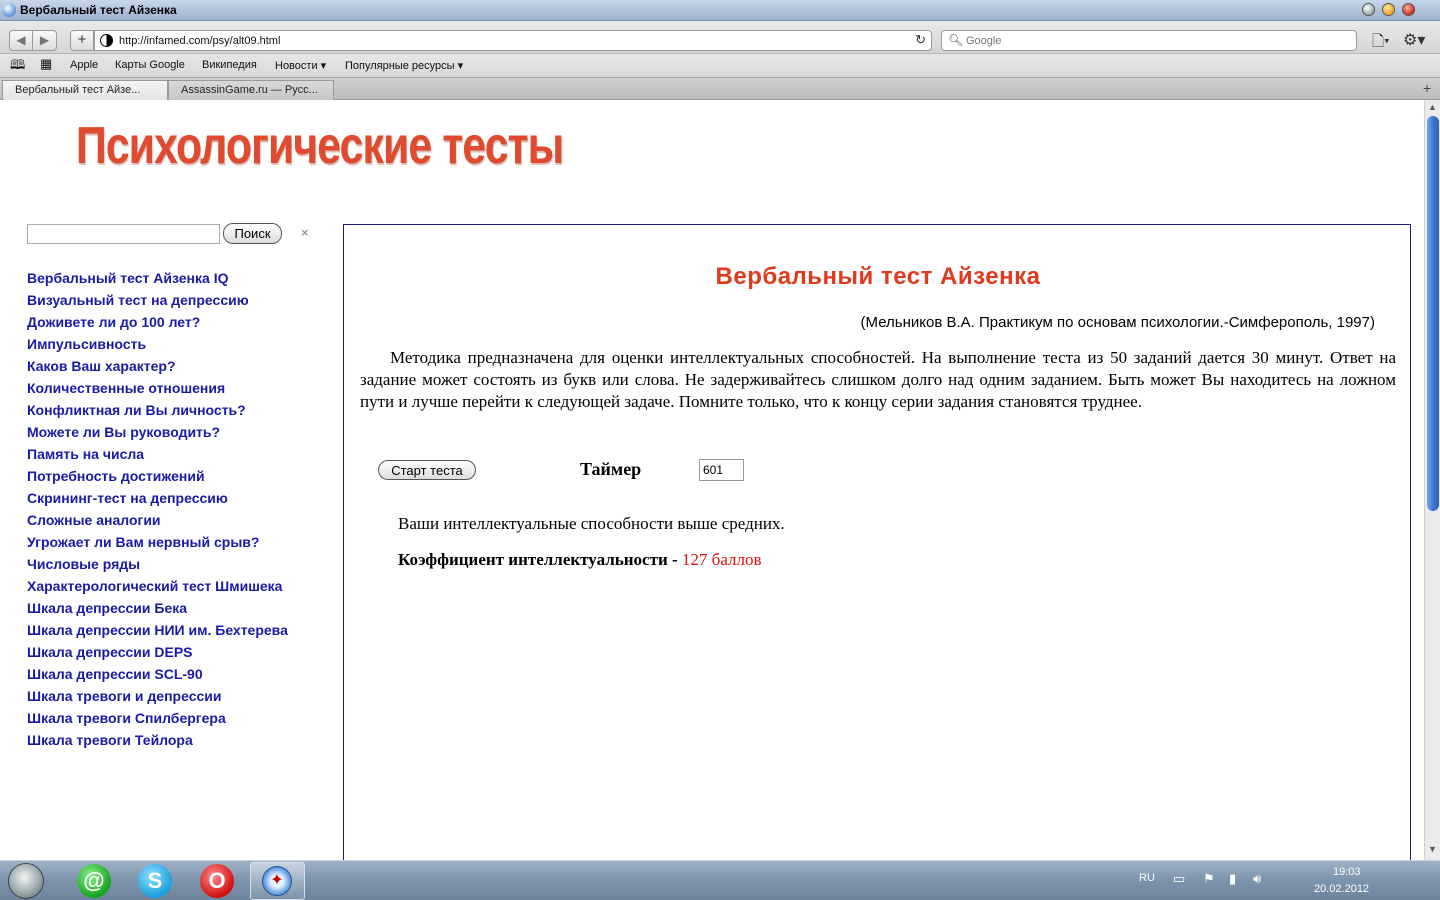 Image resolution: width=1440 pixels, height=900 pixels. I want to click on sidebar-item-achievement: Потребность достижений, so click(182, 476).